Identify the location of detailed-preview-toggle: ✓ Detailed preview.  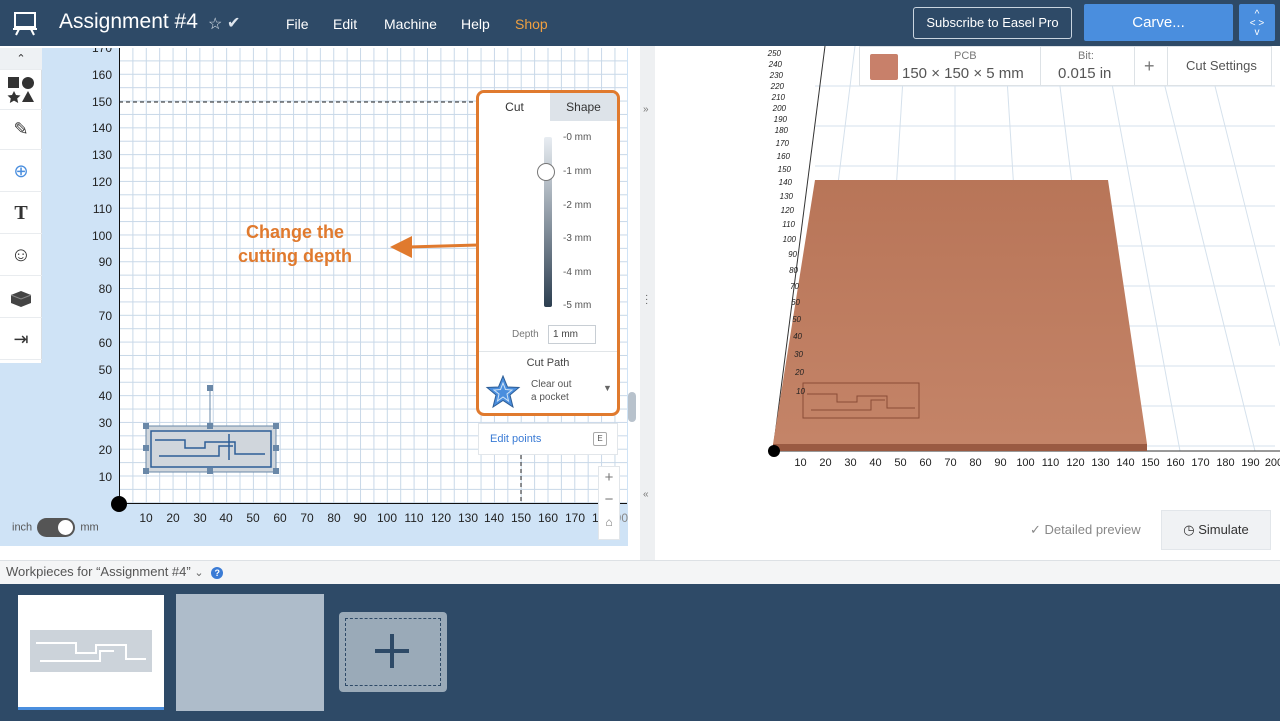
(1085, 530).